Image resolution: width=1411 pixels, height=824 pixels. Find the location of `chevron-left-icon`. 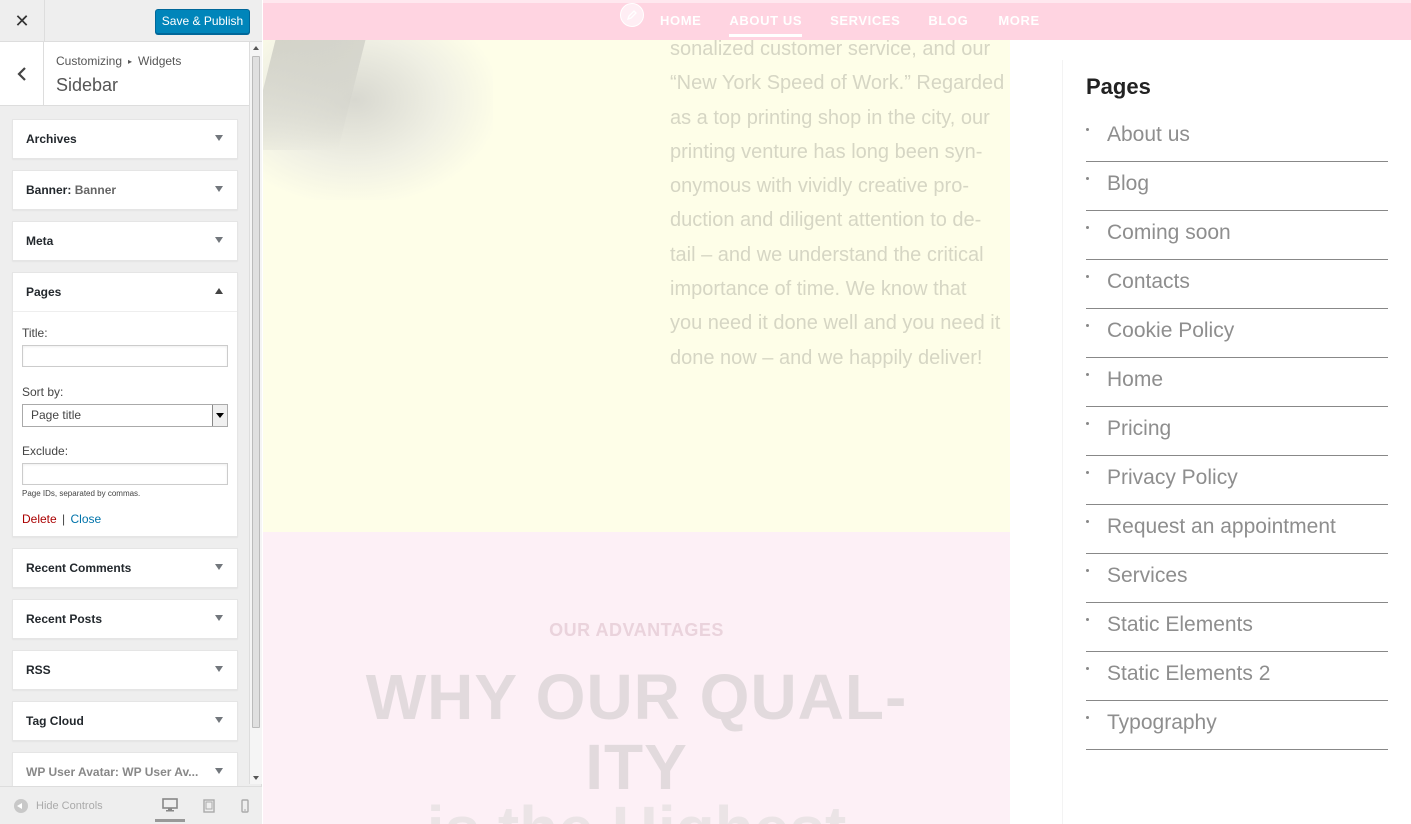

chevron-left-icon is located at coordinates (21, 73).